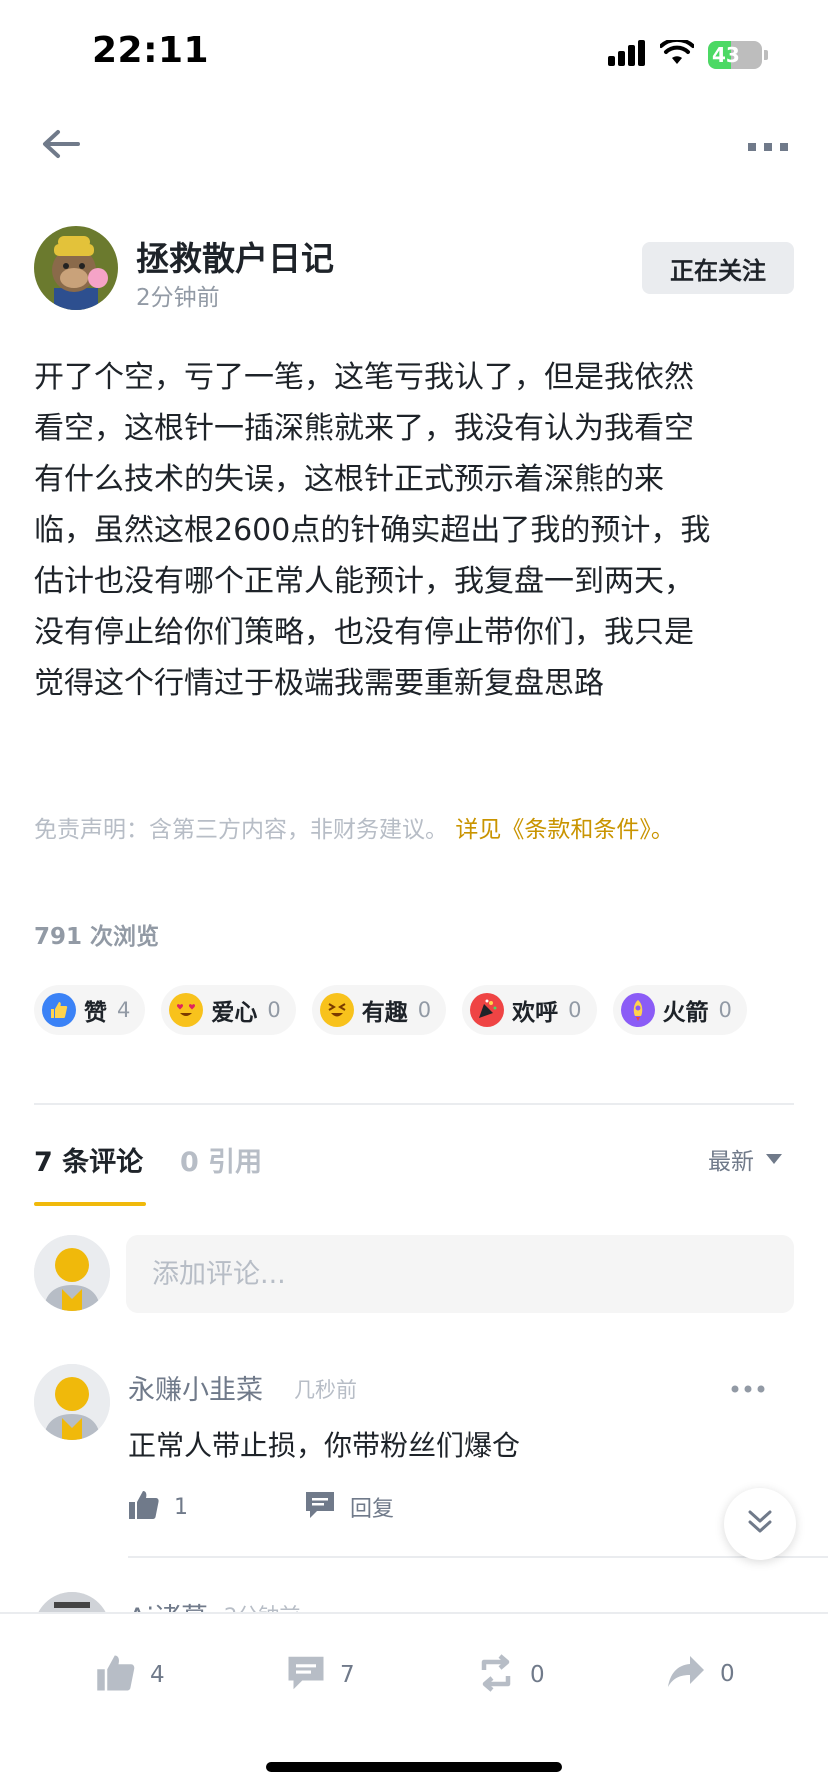 The image size is (828, 1792). I want to click on repost-count: 0, so click(537, 1675).